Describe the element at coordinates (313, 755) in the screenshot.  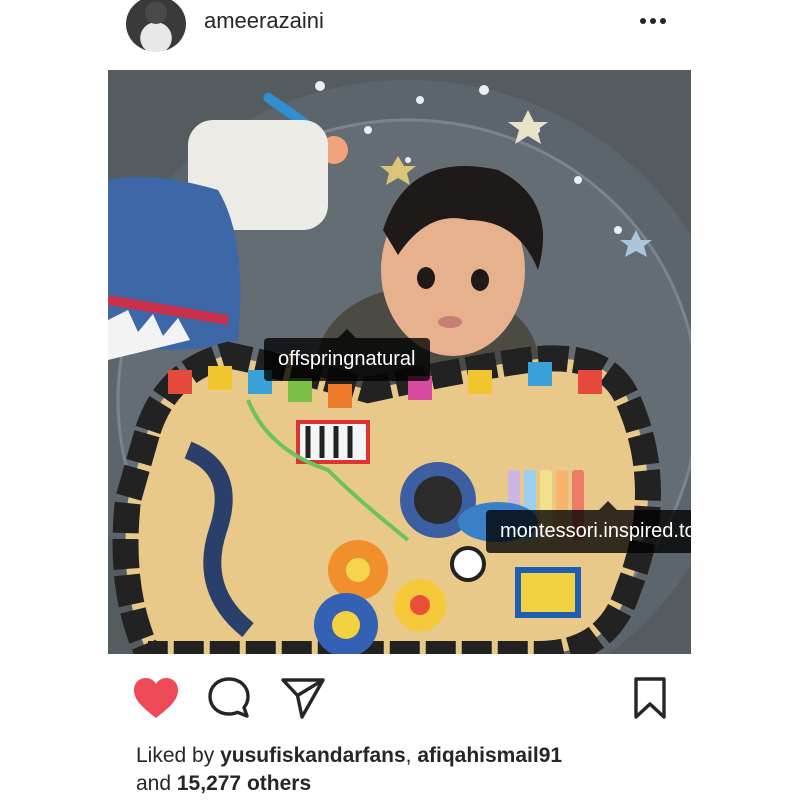
I see `liker-link: yusufiskandarfans` at that location.